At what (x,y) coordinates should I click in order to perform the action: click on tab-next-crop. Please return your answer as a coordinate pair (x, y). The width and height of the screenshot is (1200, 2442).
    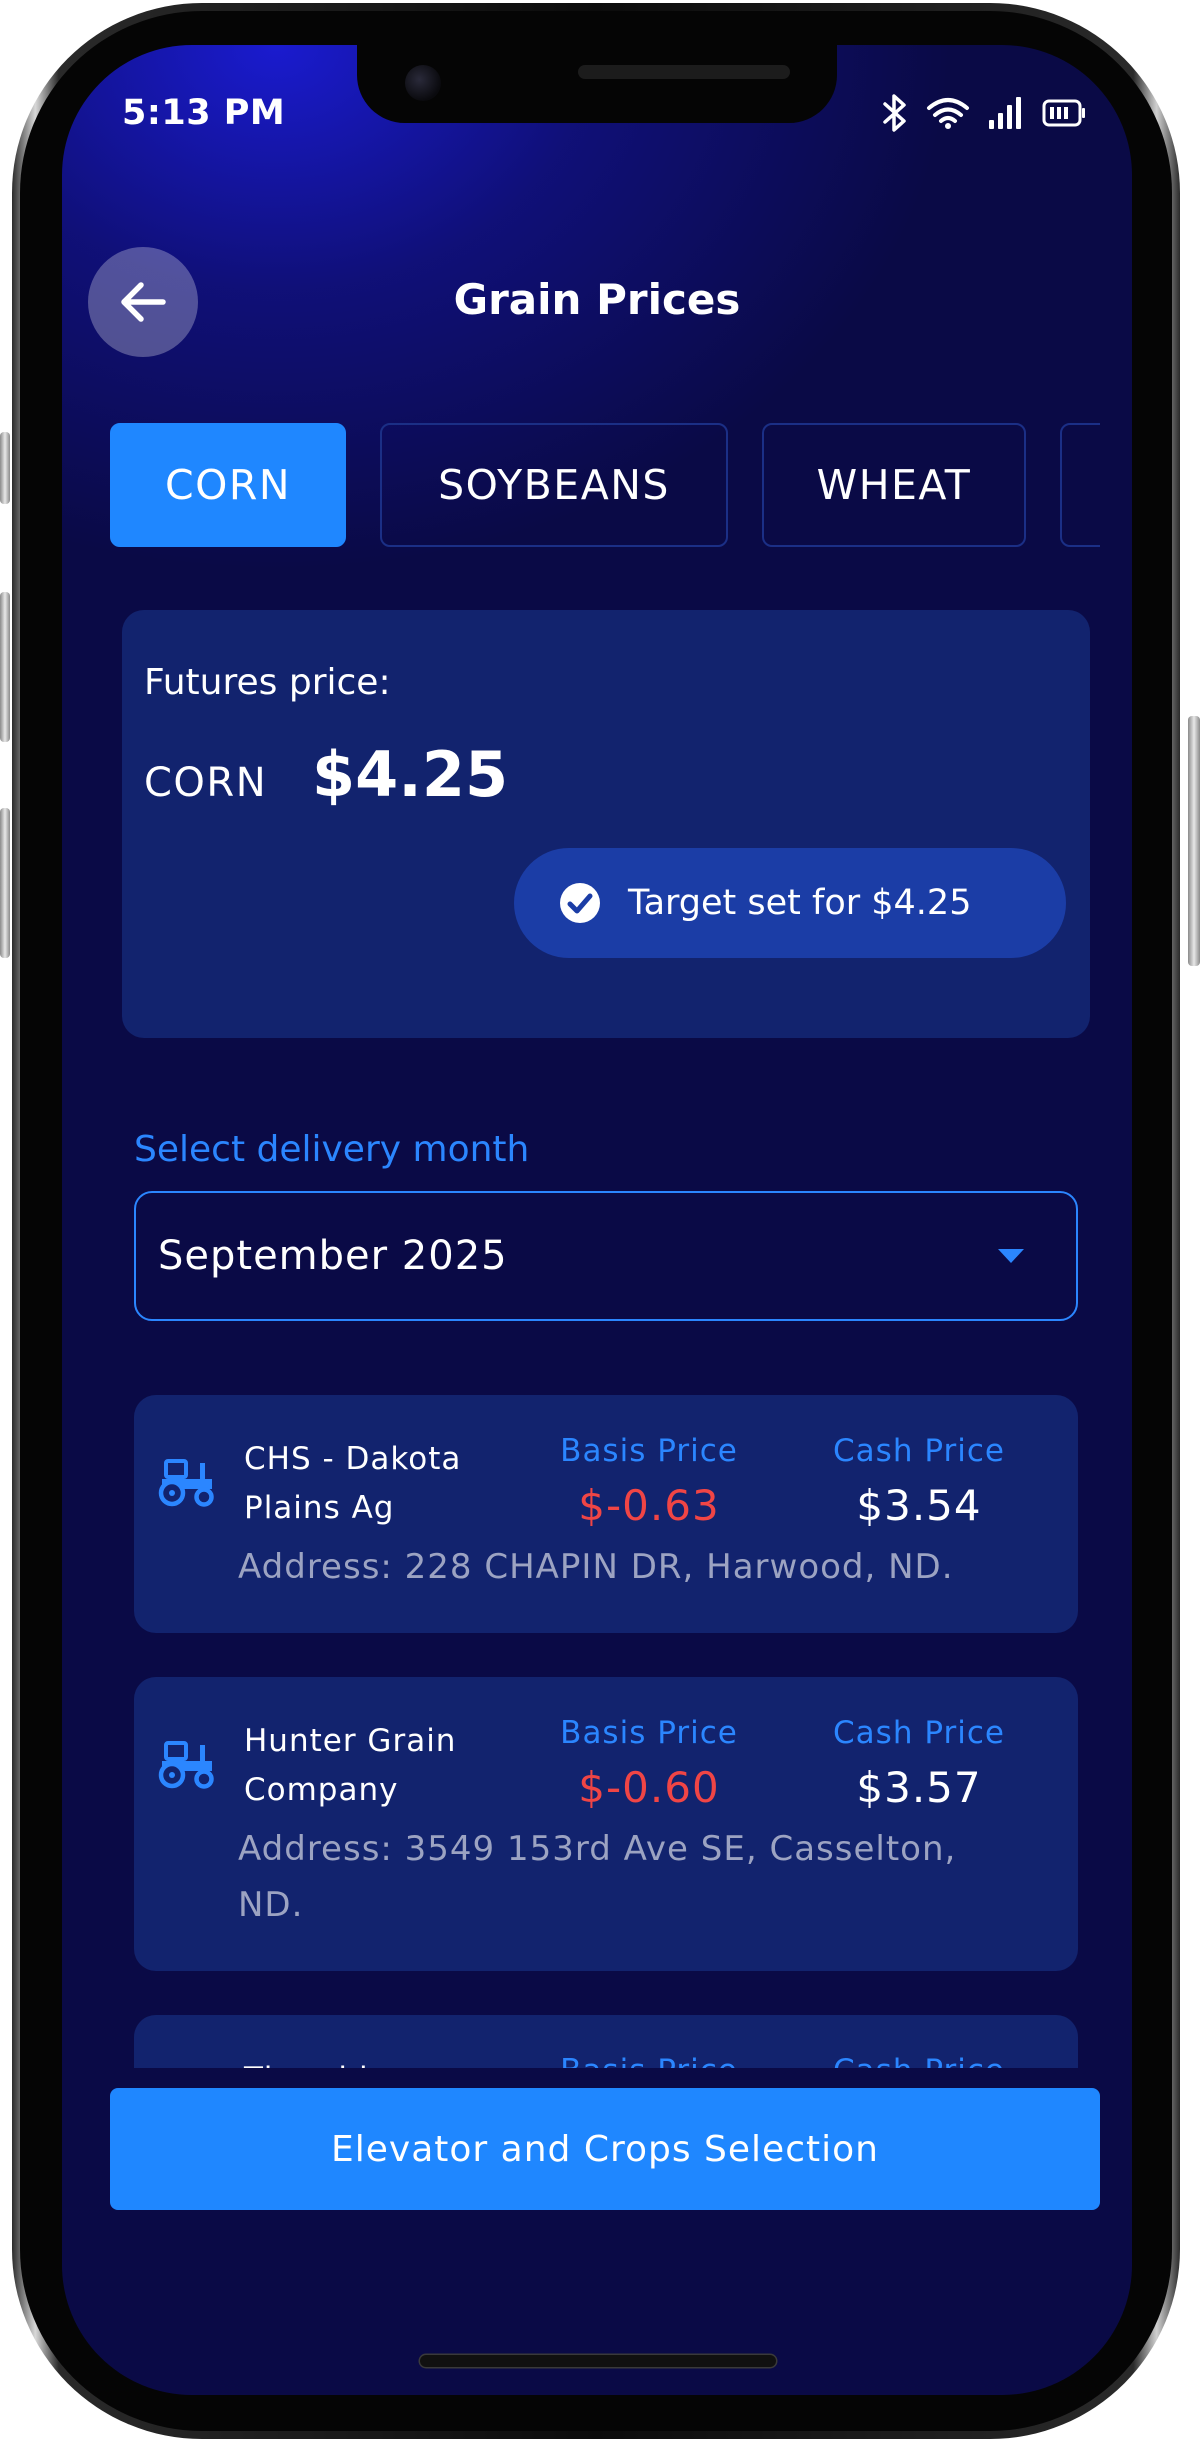
    Looking at the image, I should click on (1080, 485).